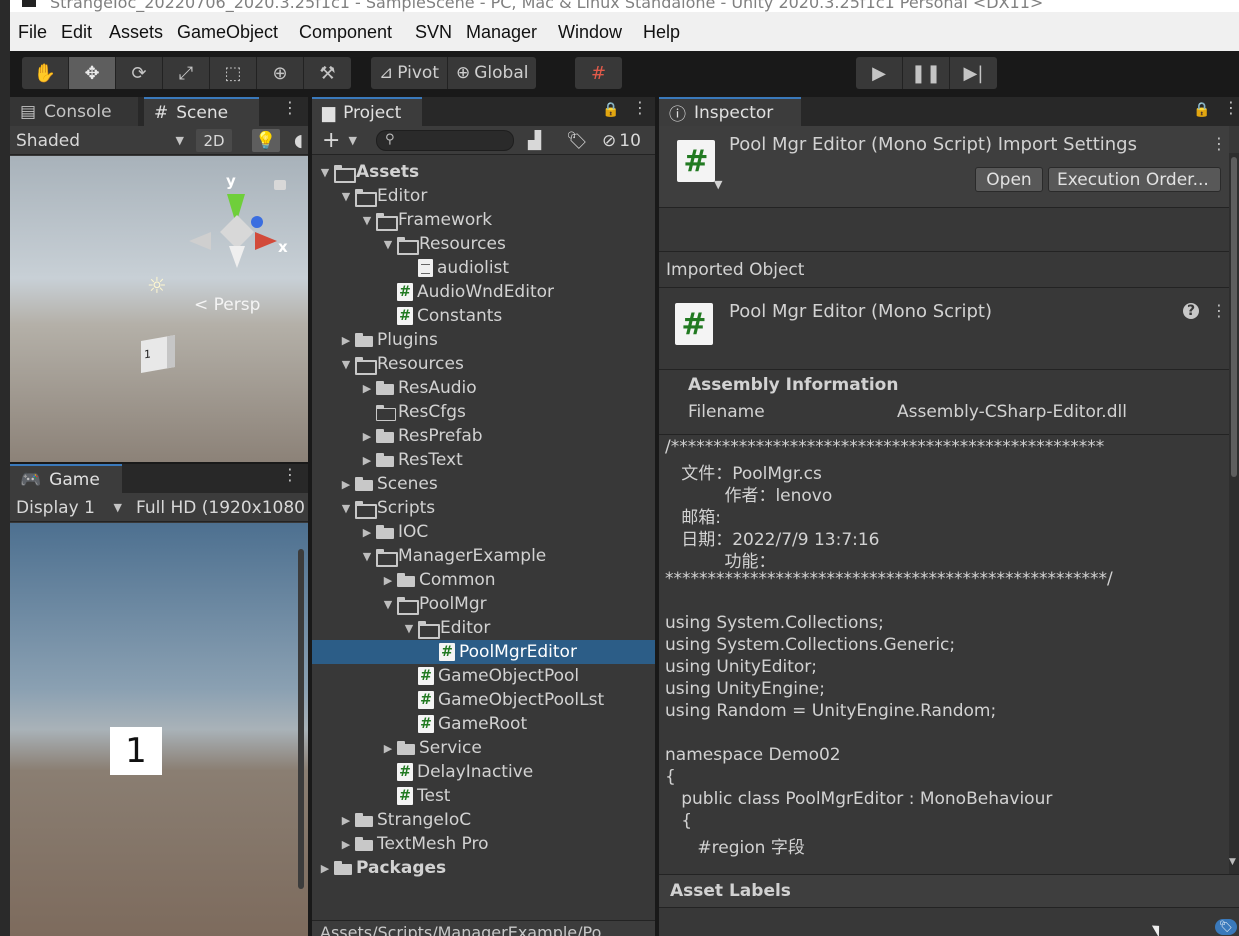 The width and height of the screenshot is (1239, 936). I want to click on scale-icon: ⤢, so click(186, 73).